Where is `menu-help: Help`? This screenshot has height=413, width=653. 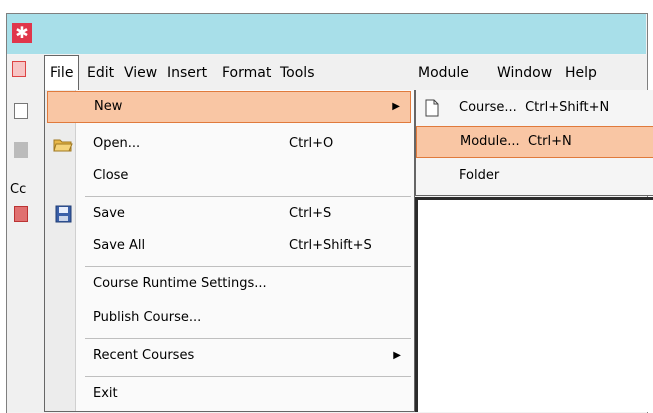 menu-help: Help is located at coordinates (581, 73).